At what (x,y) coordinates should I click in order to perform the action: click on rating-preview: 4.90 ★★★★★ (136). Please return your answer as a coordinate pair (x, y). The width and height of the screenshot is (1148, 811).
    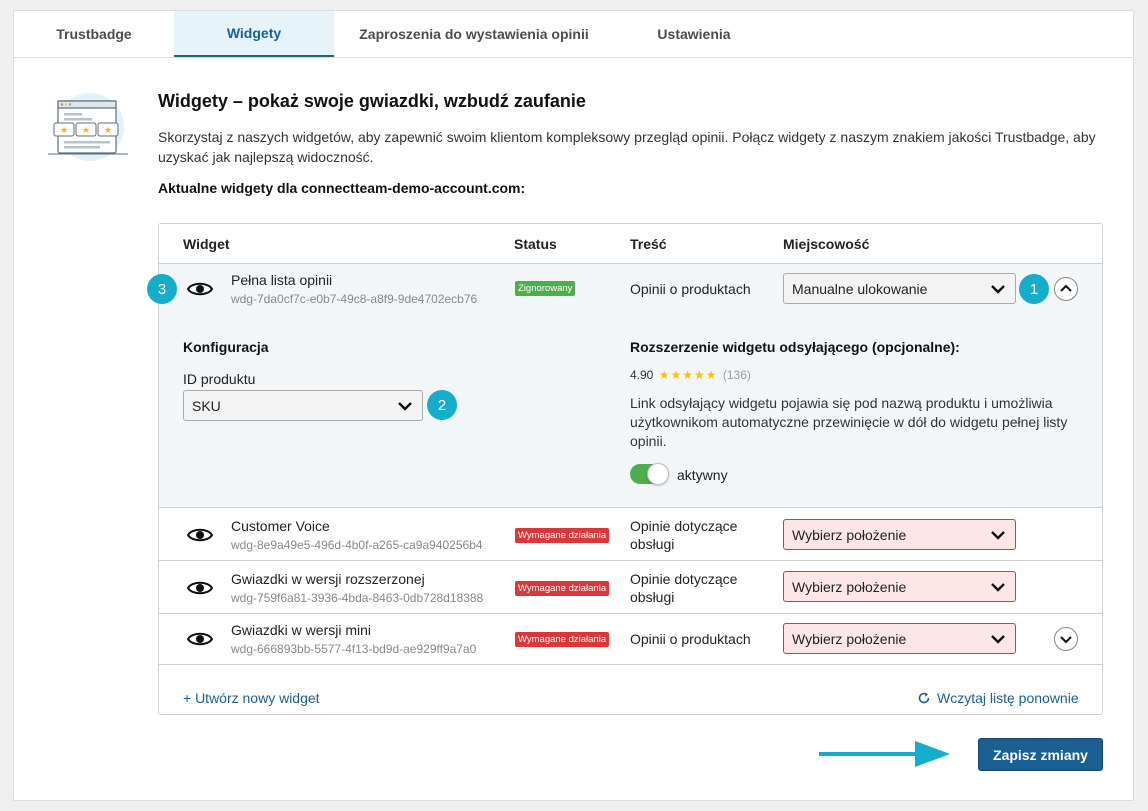
    Looking at the image, I should click on (690, 375).